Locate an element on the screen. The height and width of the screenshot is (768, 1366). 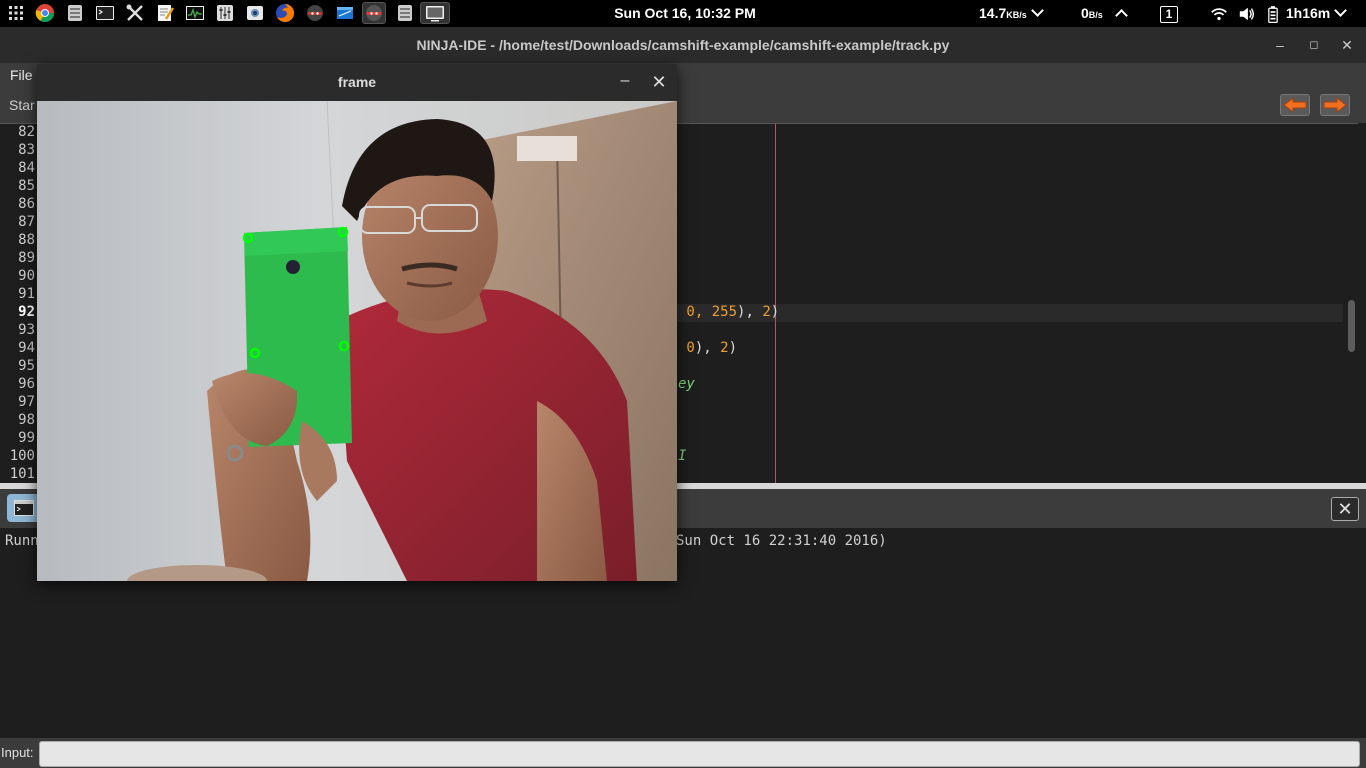
navigate-back-button is located at coordinates (1295, 105).